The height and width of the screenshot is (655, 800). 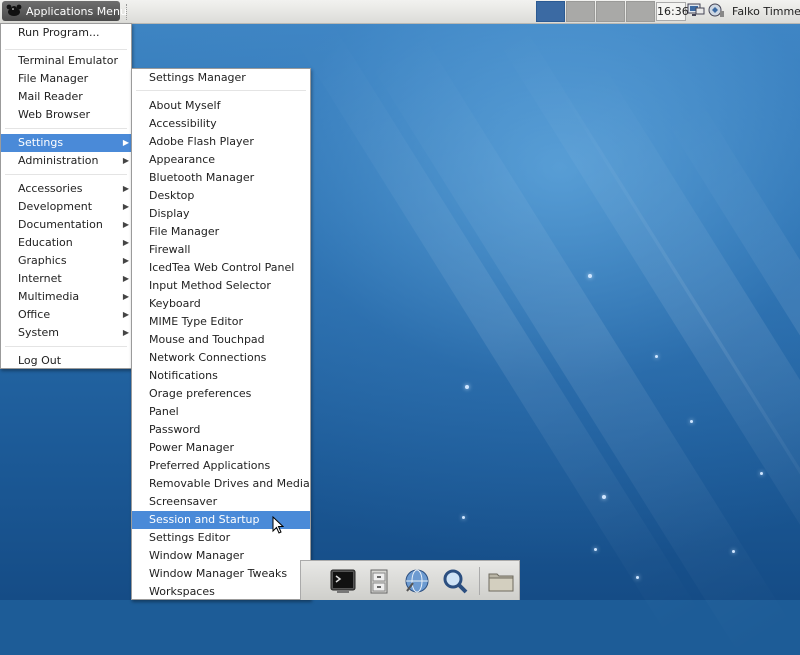 I want to click on menu-item-settings-manager: Settings Manager, so click(x=221, y=78).